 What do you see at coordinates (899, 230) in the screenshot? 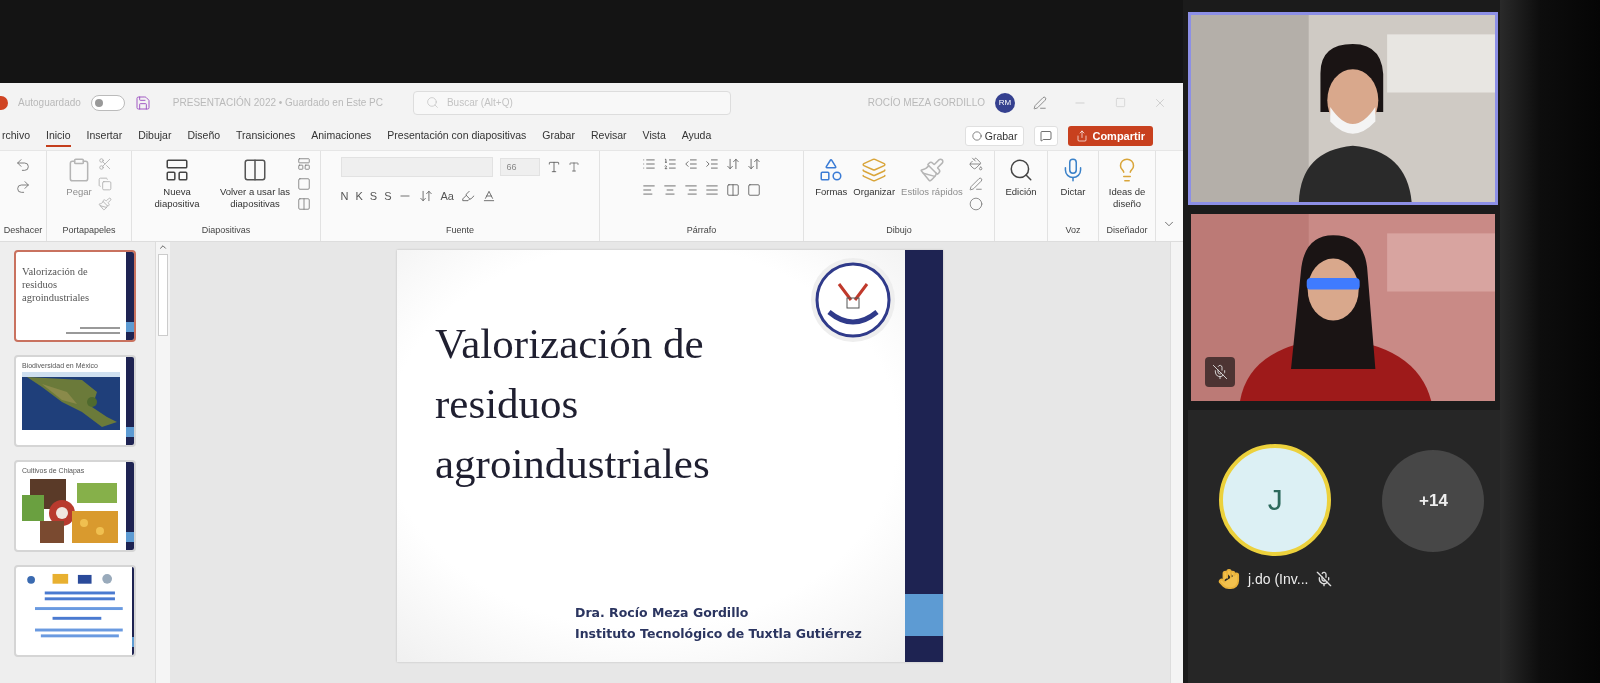
I see `group-label: Dibujo` at bounding box center [899, 230].